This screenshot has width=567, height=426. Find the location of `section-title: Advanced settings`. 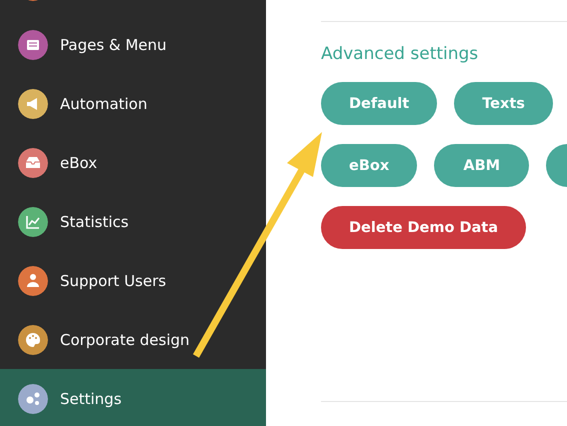

section-title: Advanced settings is located at coordinates (400, 54).